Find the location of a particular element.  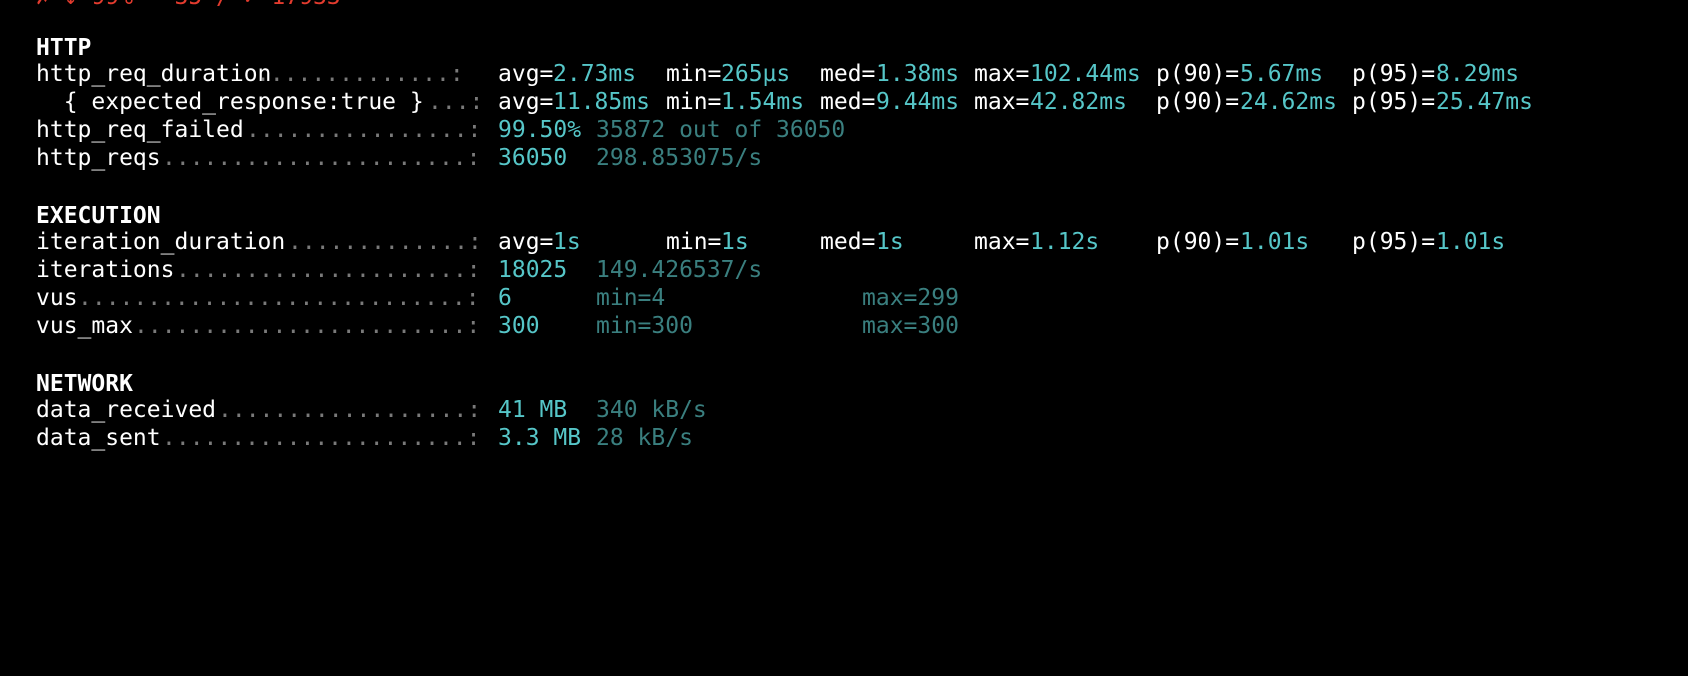

metric-value: 18025 is located at coordinates (533, 270).